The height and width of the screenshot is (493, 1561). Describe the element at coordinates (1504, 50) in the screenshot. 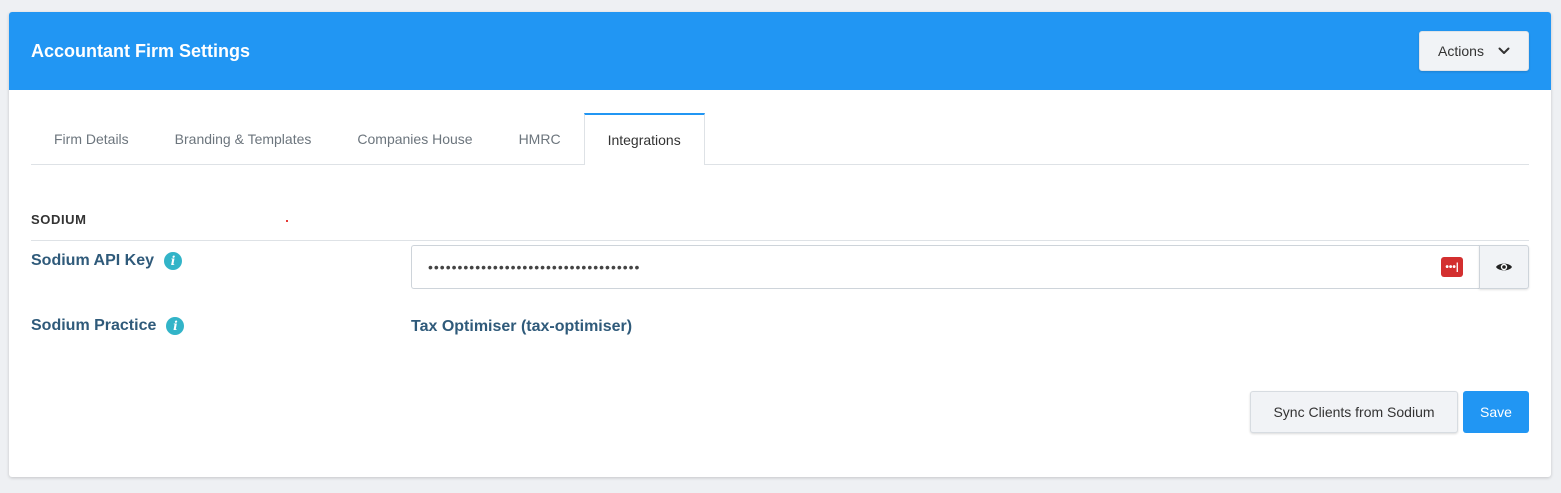

I see `chevron-down-icon` at that location.